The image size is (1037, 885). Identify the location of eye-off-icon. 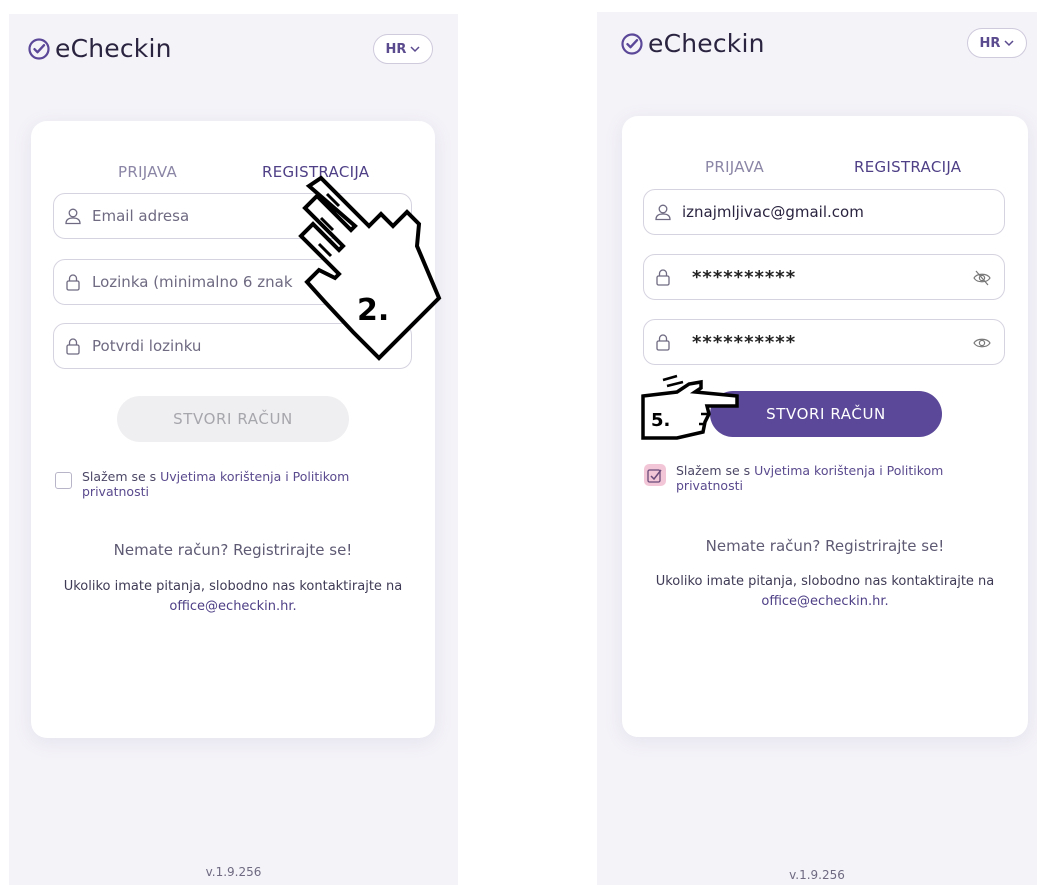
(982, 278).